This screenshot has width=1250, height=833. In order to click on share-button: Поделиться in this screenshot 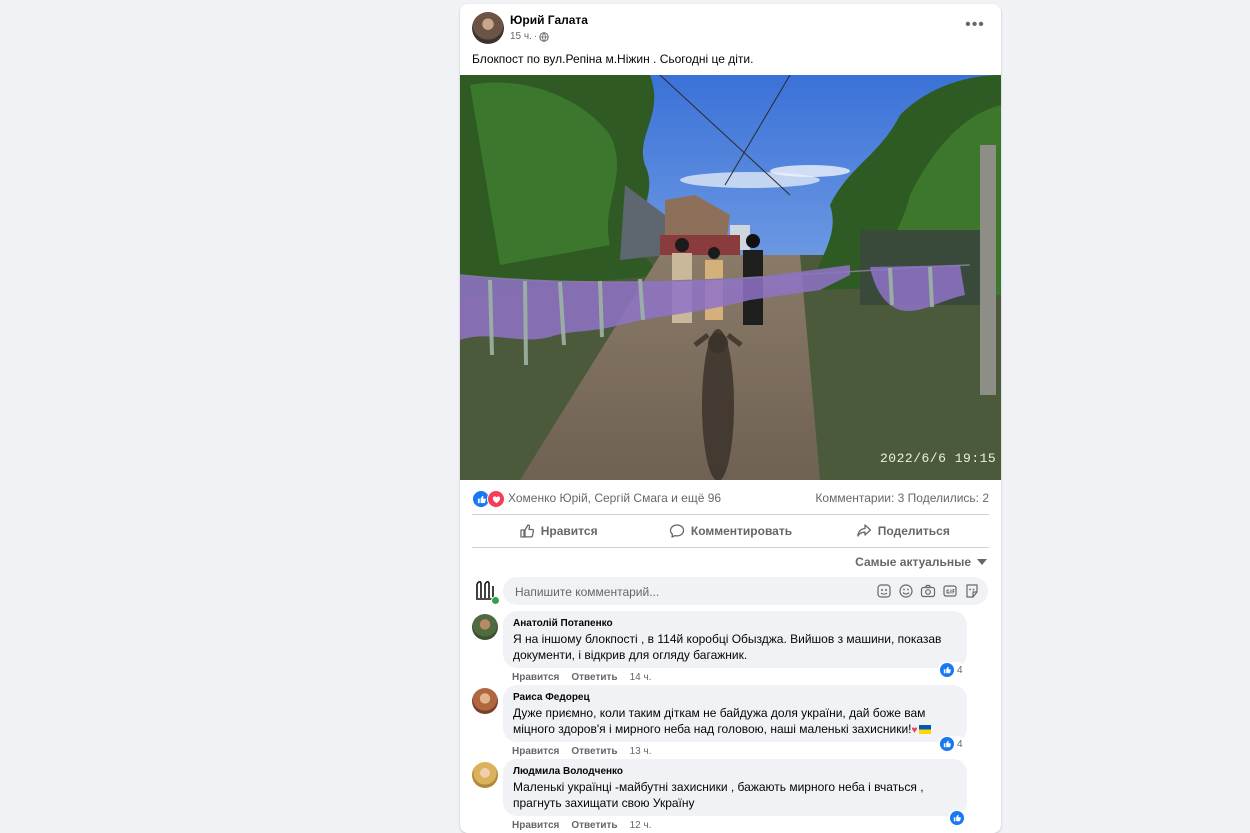, I will do `click(903, 531)`.